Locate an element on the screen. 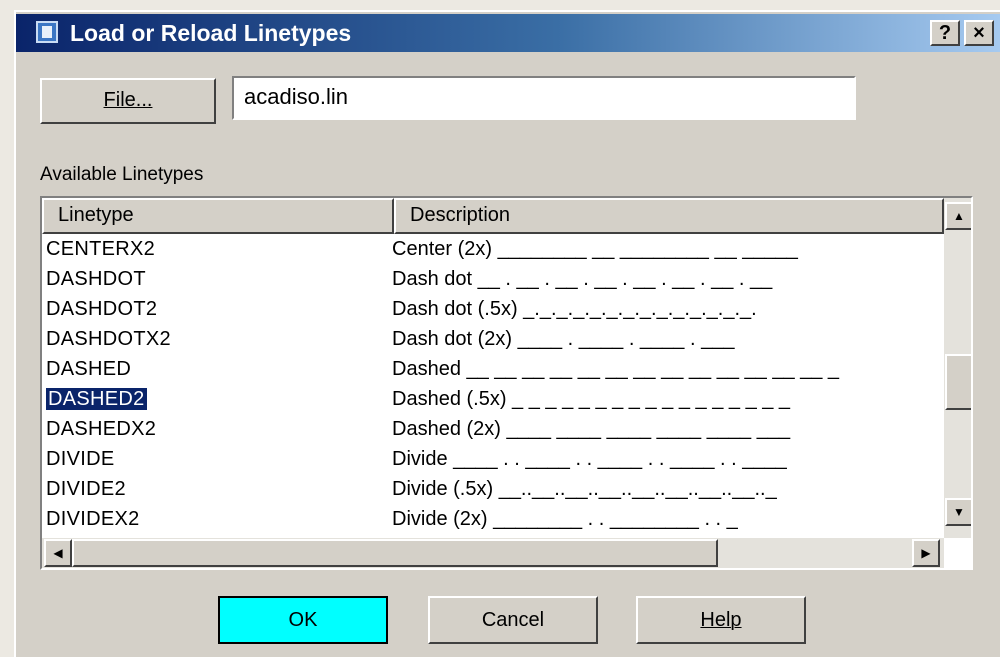 The image size is (1000, 657). scroll-left-arrow-icon: ◀ is located at coordinates (58, 553).